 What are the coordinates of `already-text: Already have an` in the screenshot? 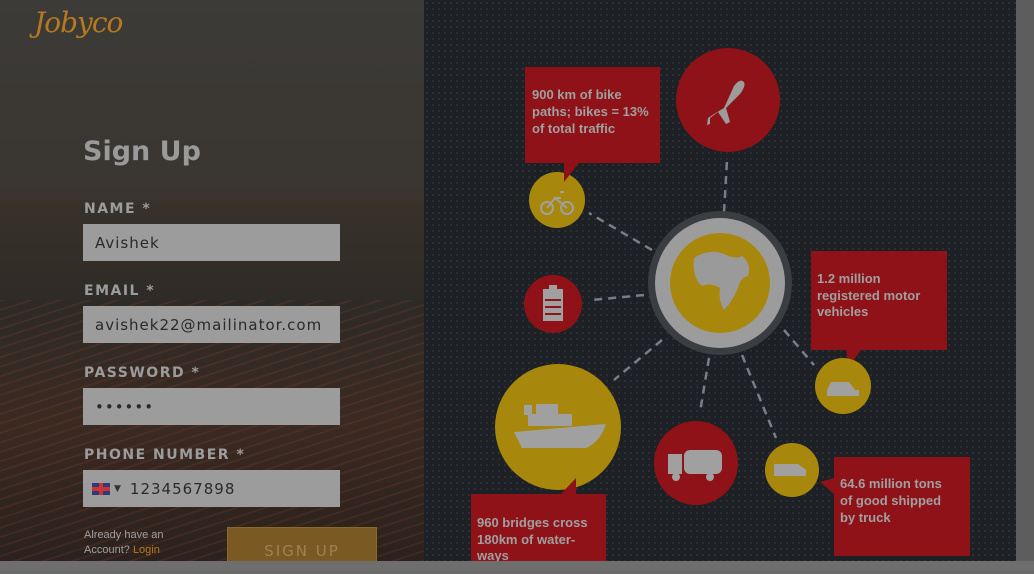 It's located at (124, 535).